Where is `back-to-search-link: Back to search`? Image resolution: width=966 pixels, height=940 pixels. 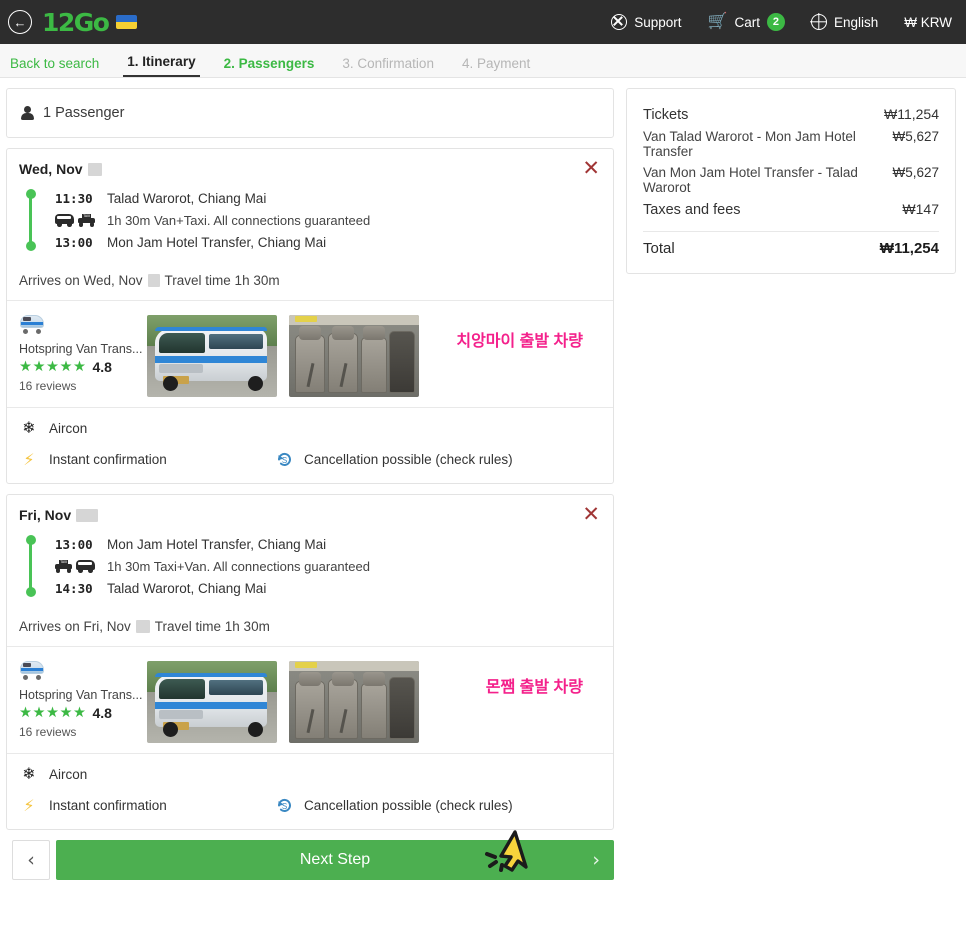 back-to-search-link: Back to search is located at coordinates (54, 67).